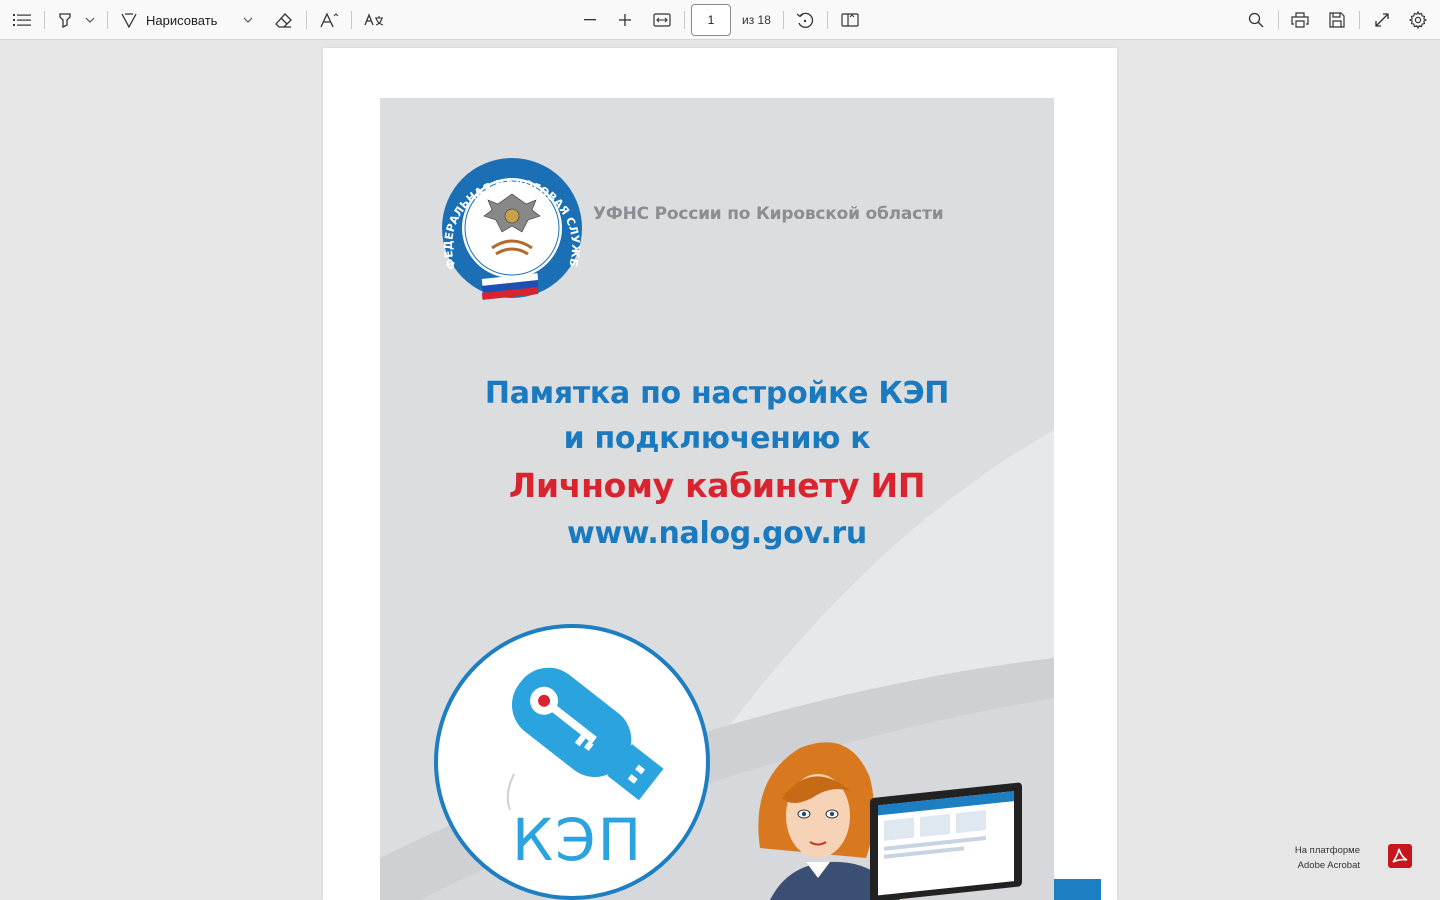 This screenshot has height=900, width=1440. Describe the element at coordinates (756, 20) in the screenshot. I see `page-total-label: из 18` at that location.